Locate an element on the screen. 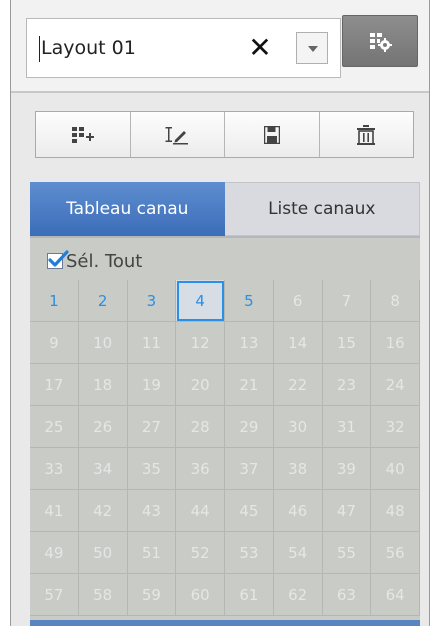 The width and height of the screenshot is (440, 626). rename-layout-icon is located at coordinates (177, 135).